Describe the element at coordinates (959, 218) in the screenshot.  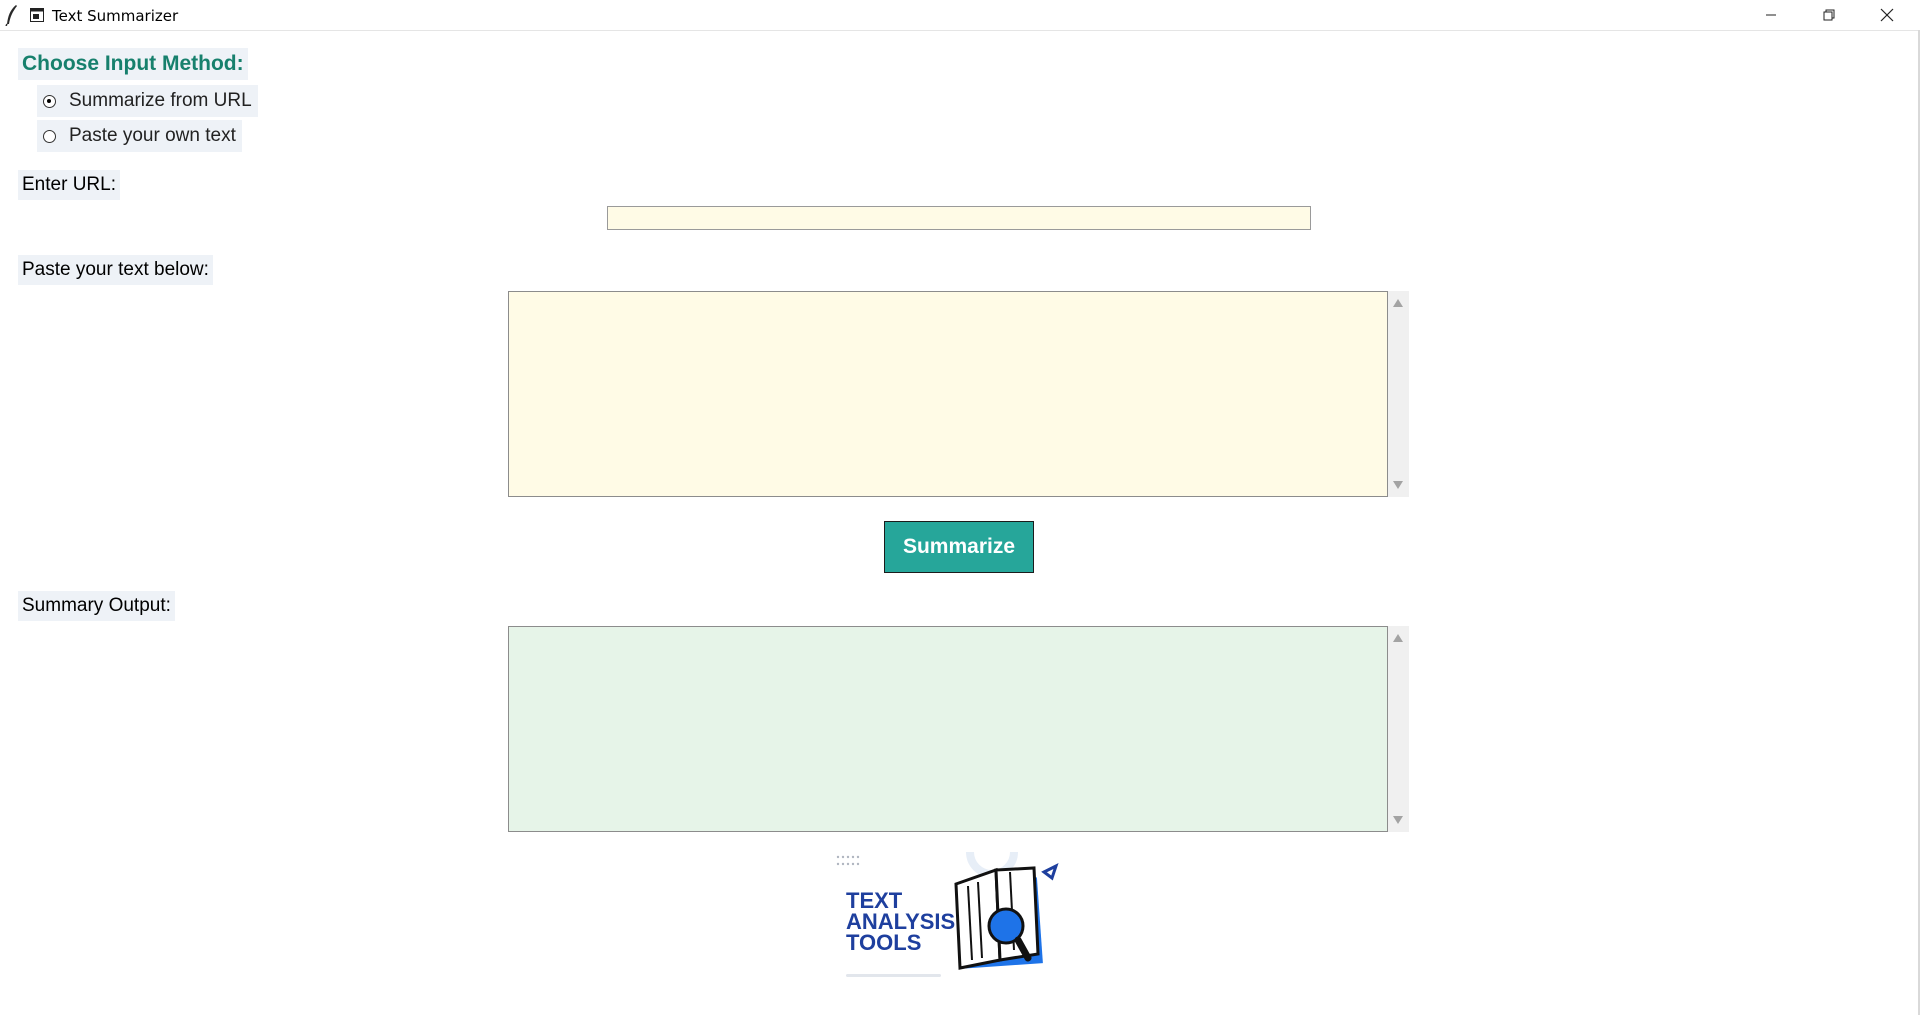
I see `url-input` at that location.